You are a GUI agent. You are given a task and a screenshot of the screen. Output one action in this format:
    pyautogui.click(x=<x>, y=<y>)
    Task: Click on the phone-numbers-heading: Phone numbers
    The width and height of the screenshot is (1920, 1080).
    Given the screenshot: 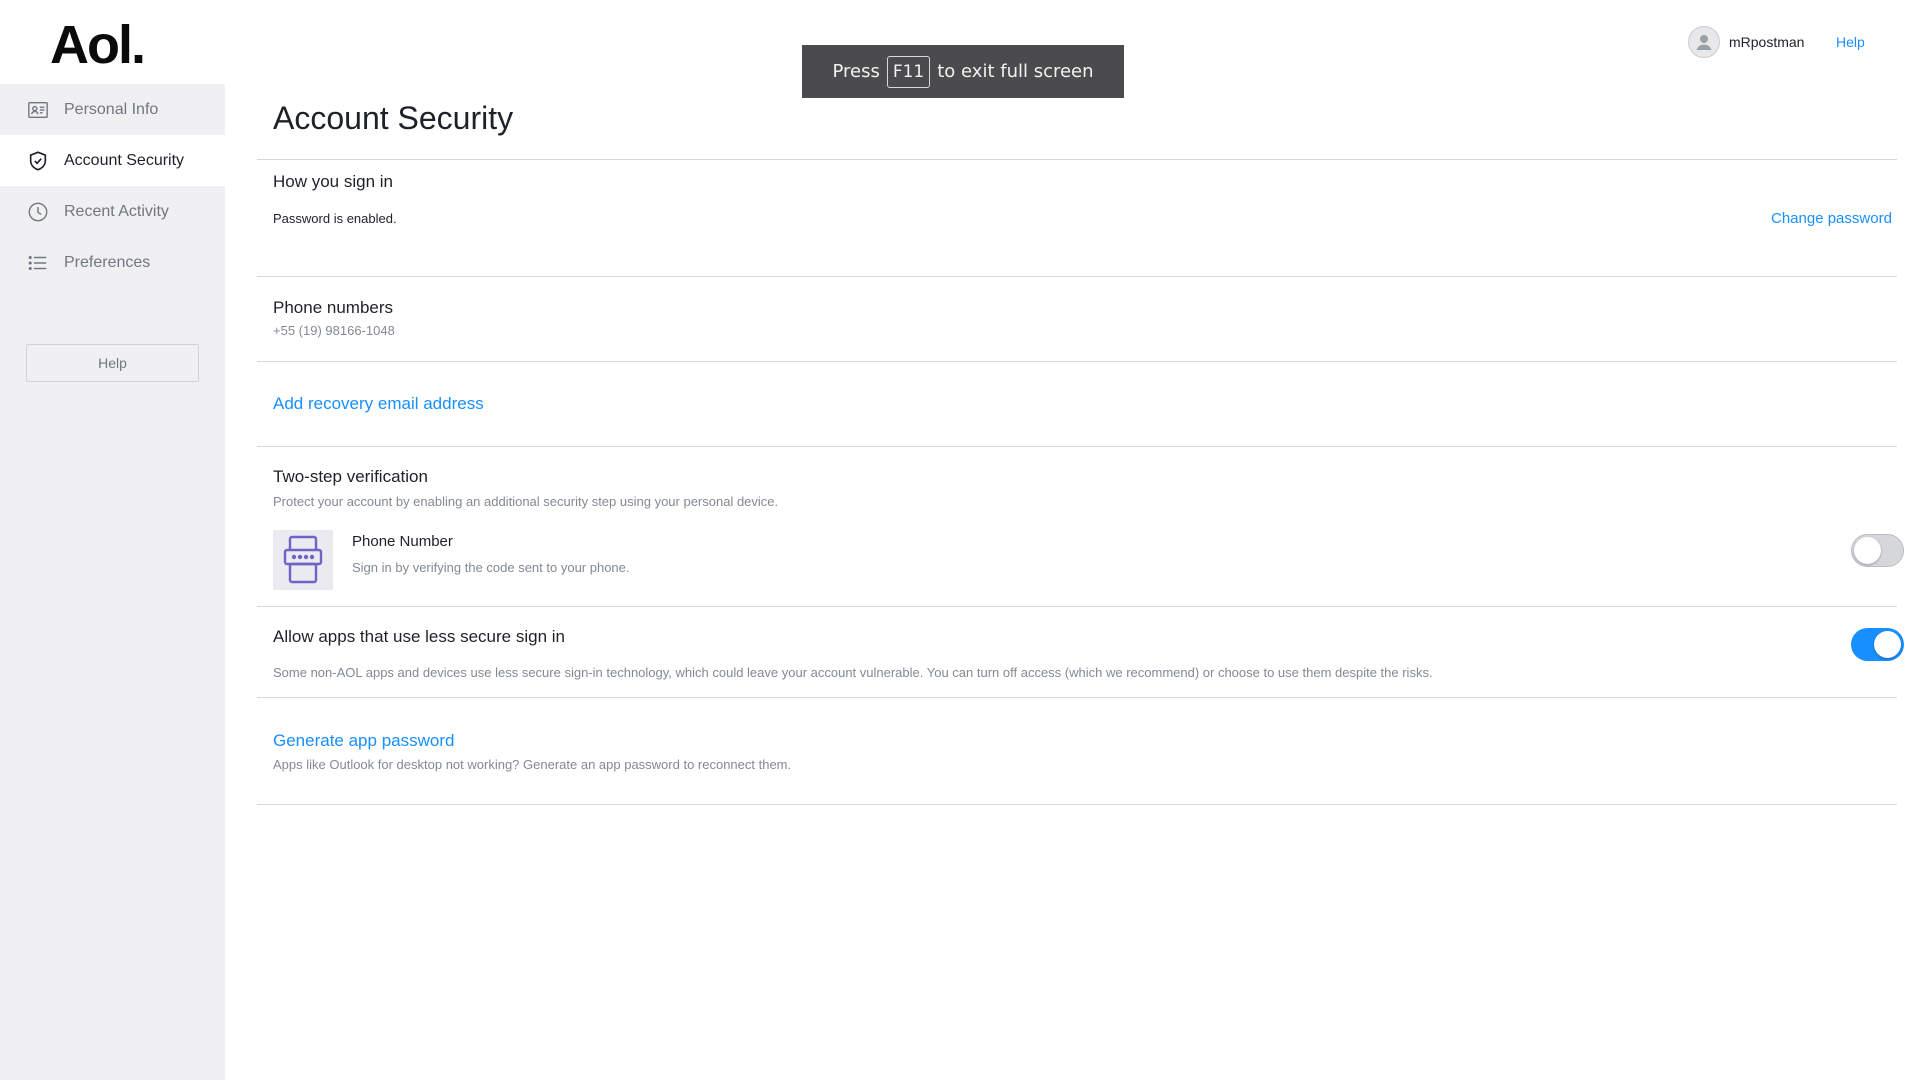 What is the action you would take?
    pyautogui.click(x=333, y=307)
    